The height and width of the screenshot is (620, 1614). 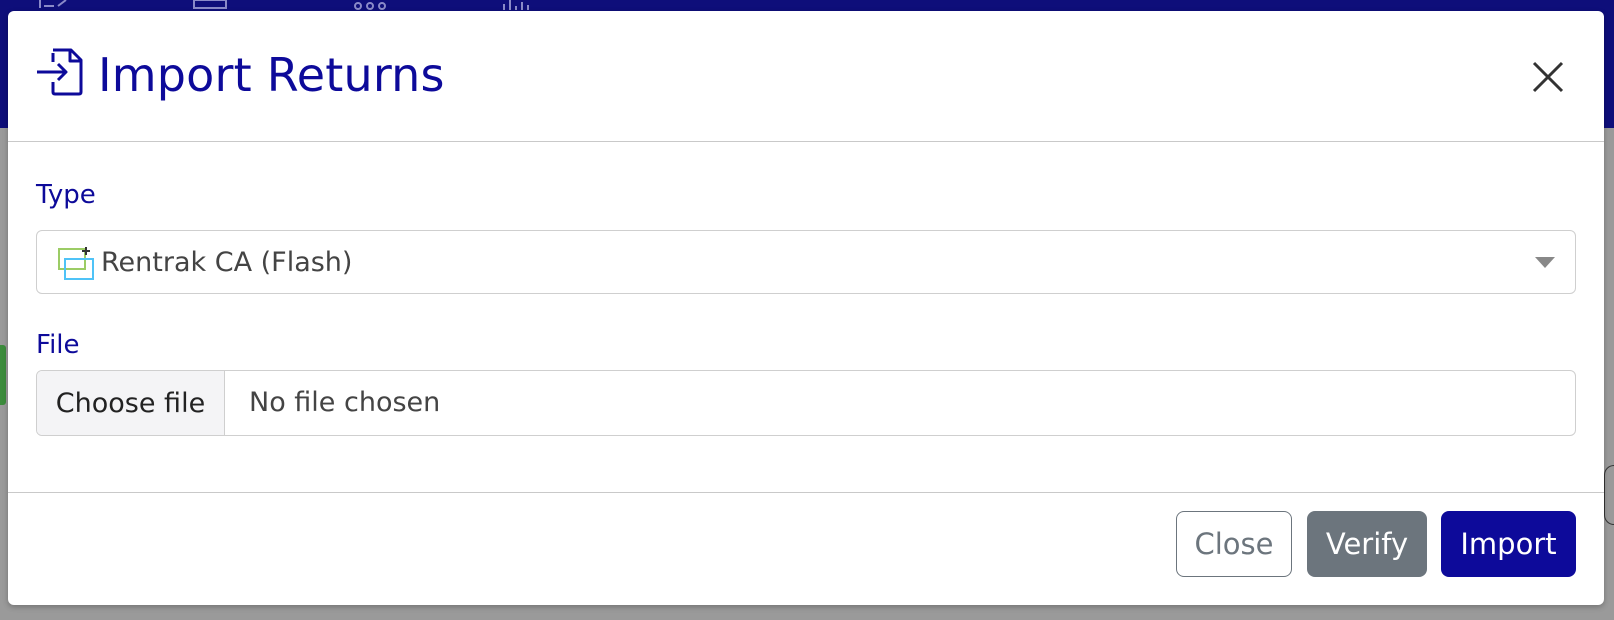 What do you see at coordinates (1367, 544) in the screenshot?
I see `verify-button: Verify` at bounding box center [1367, 544].